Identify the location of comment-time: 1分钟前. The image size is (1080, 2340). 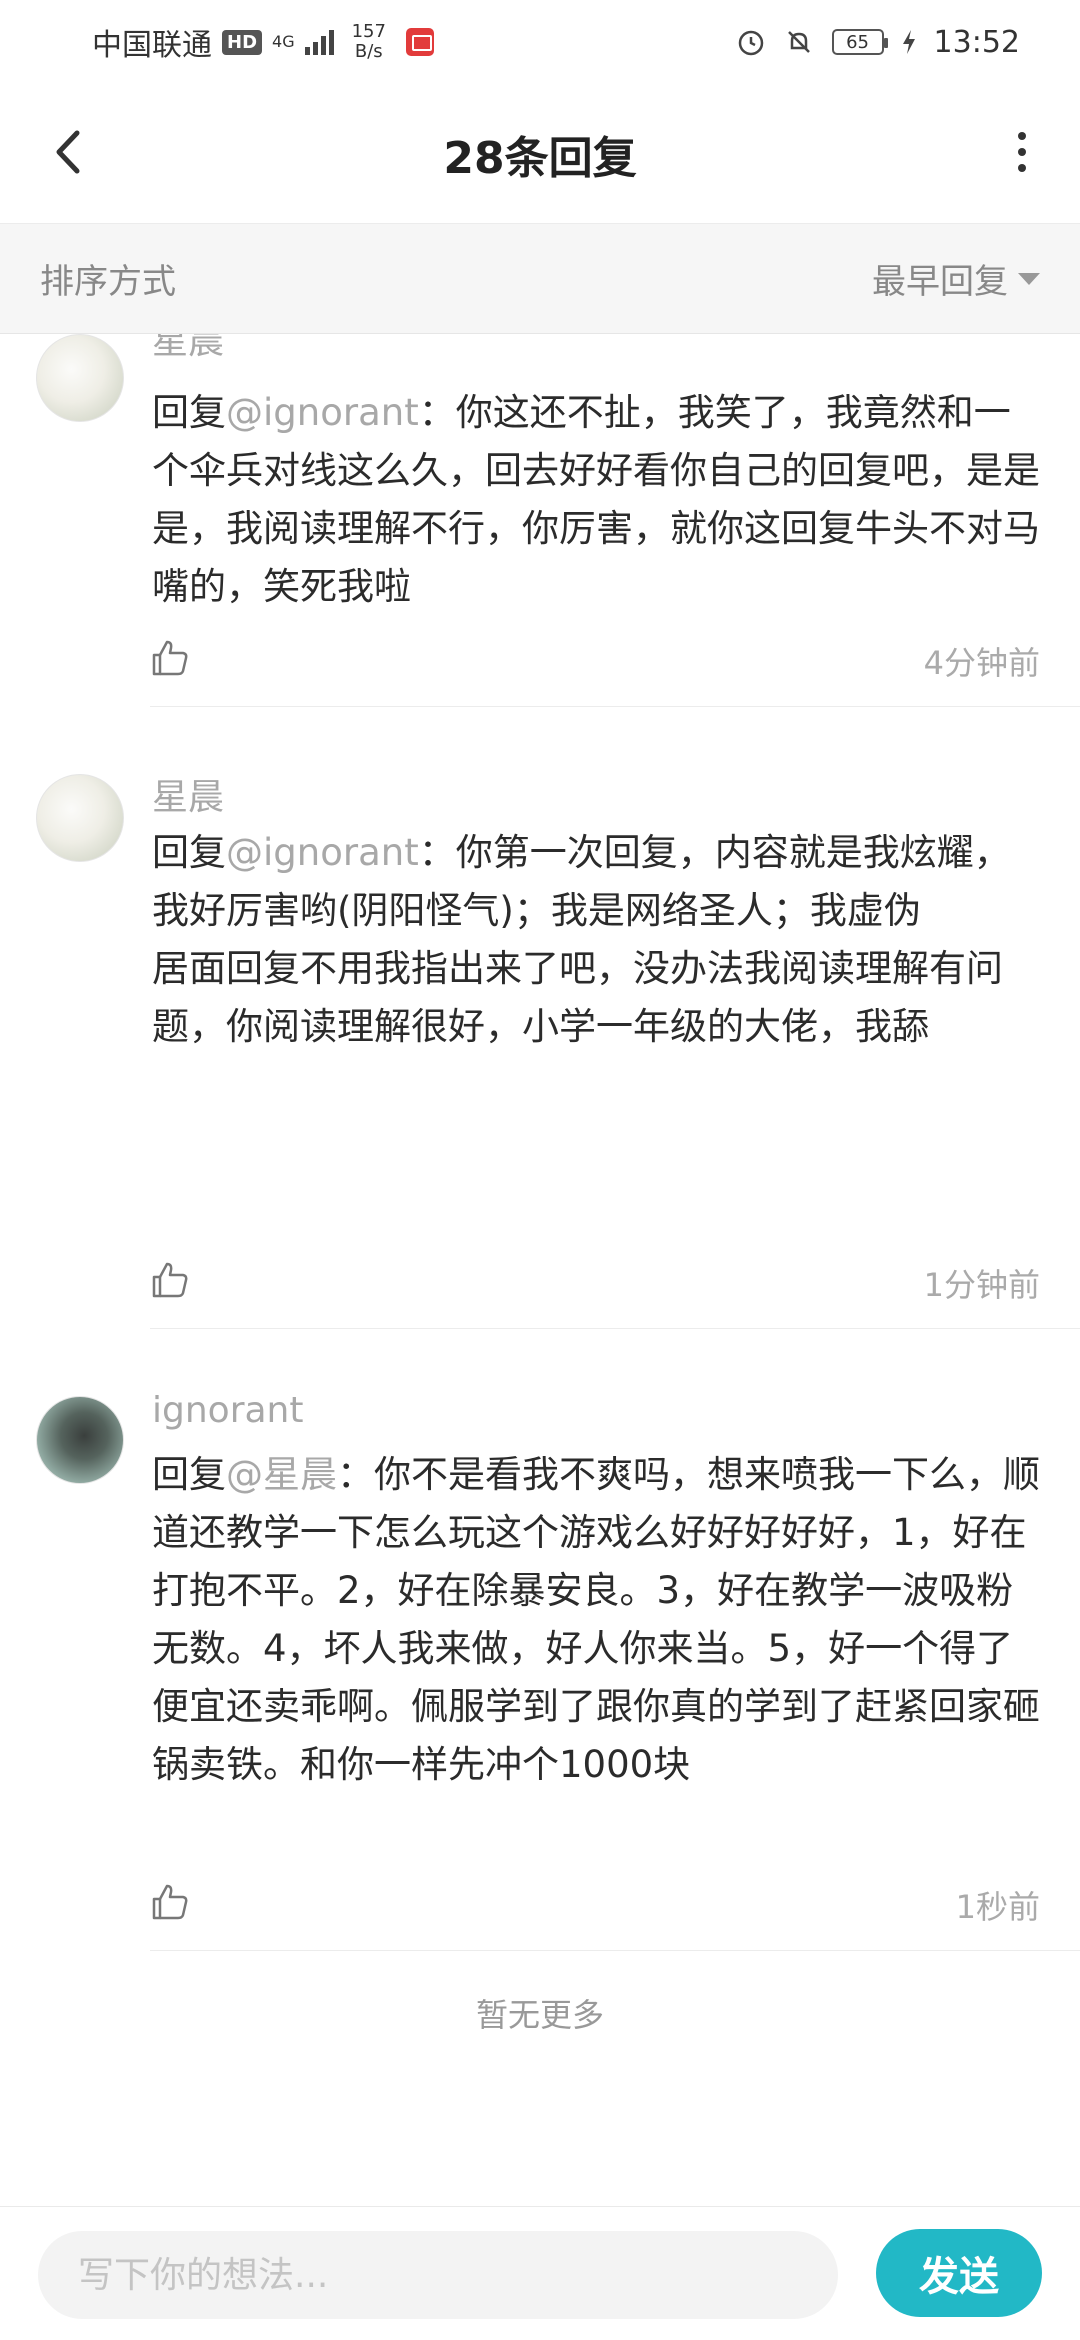
(981, 1285).